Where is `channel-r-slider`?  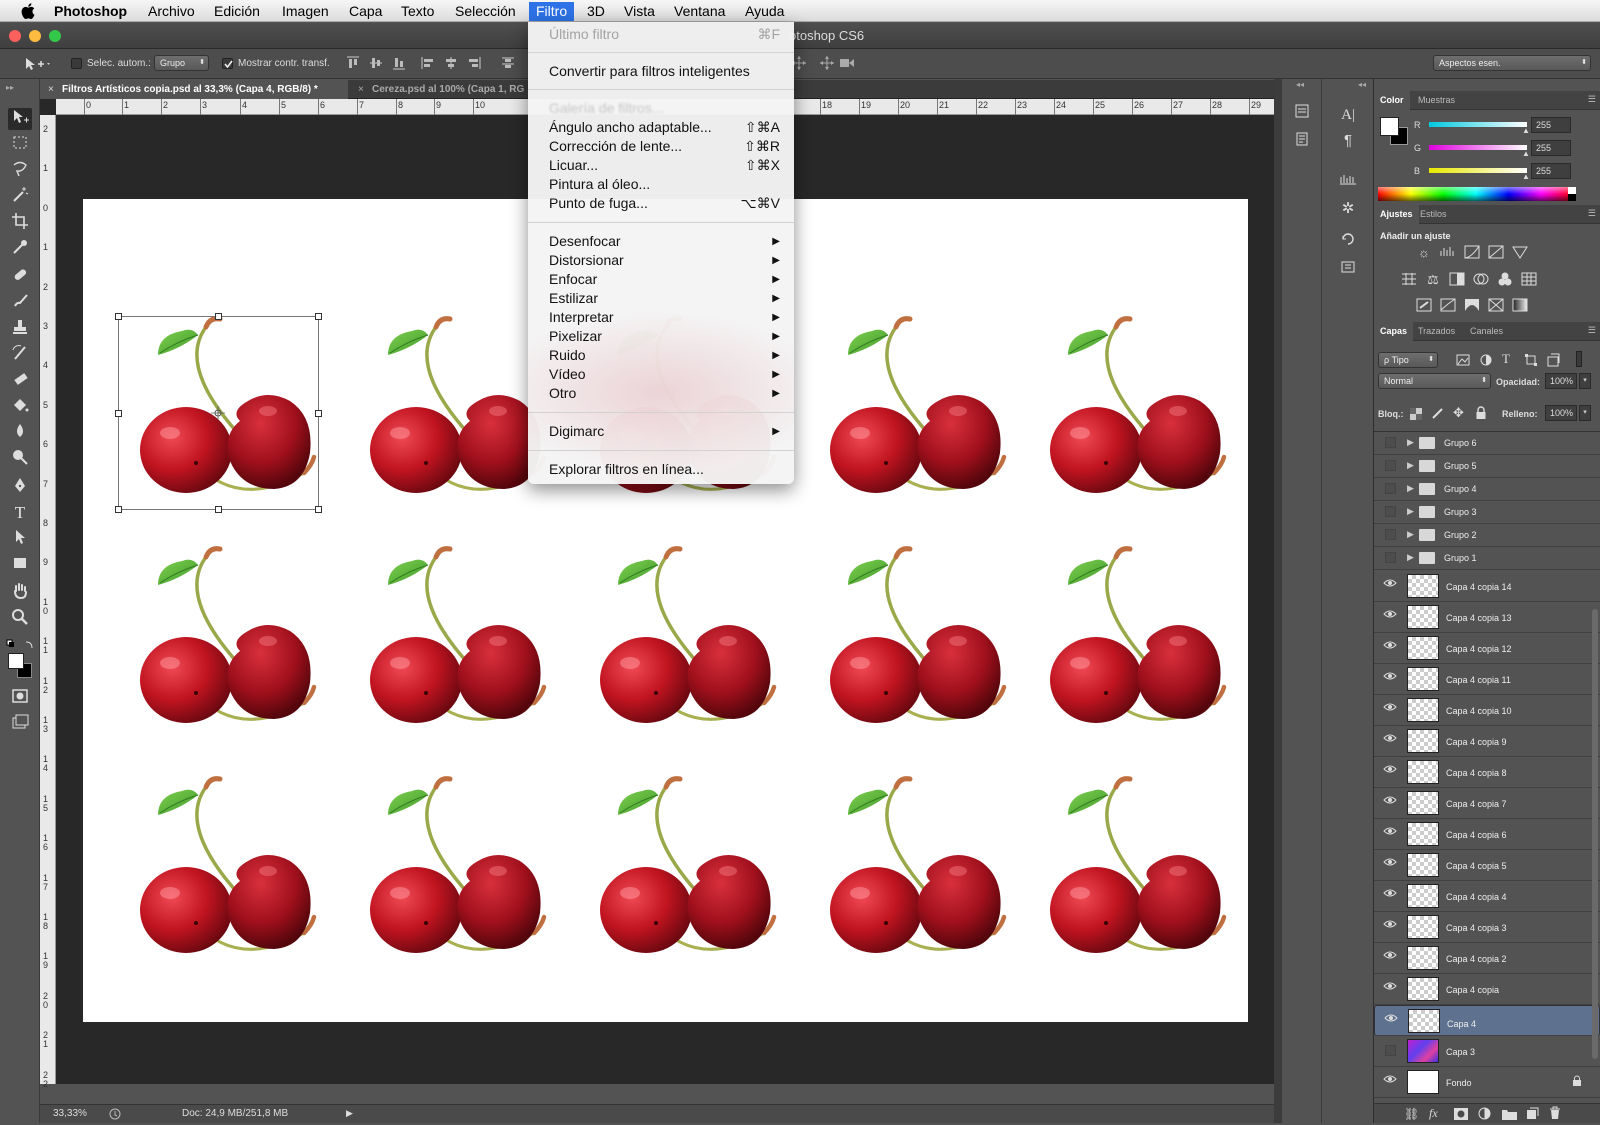 channel-r-slider is located at coordinates (1478, 124).